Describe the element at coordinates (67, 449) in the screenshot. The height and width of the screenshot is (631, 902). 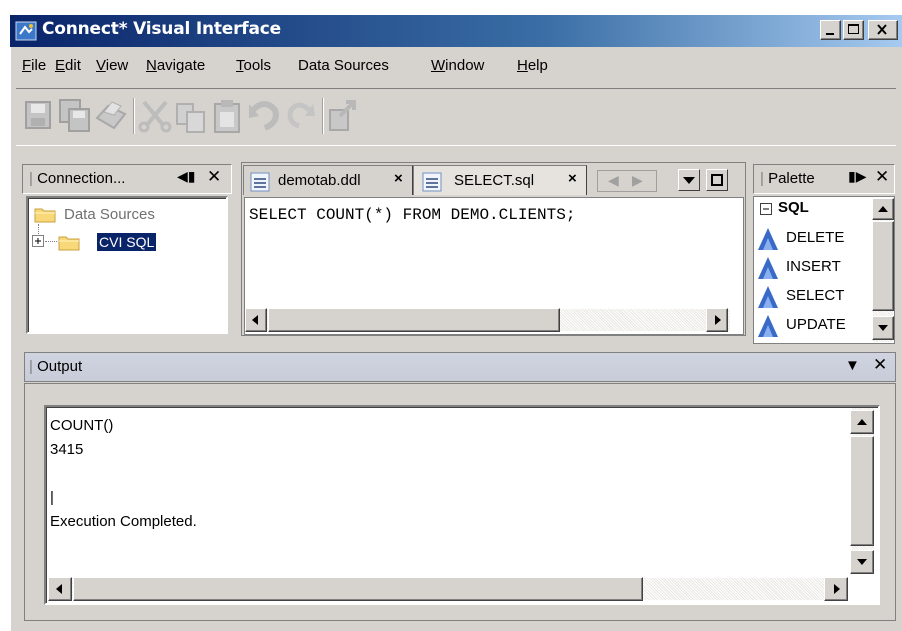
I see `output-line: 3415` at that location.